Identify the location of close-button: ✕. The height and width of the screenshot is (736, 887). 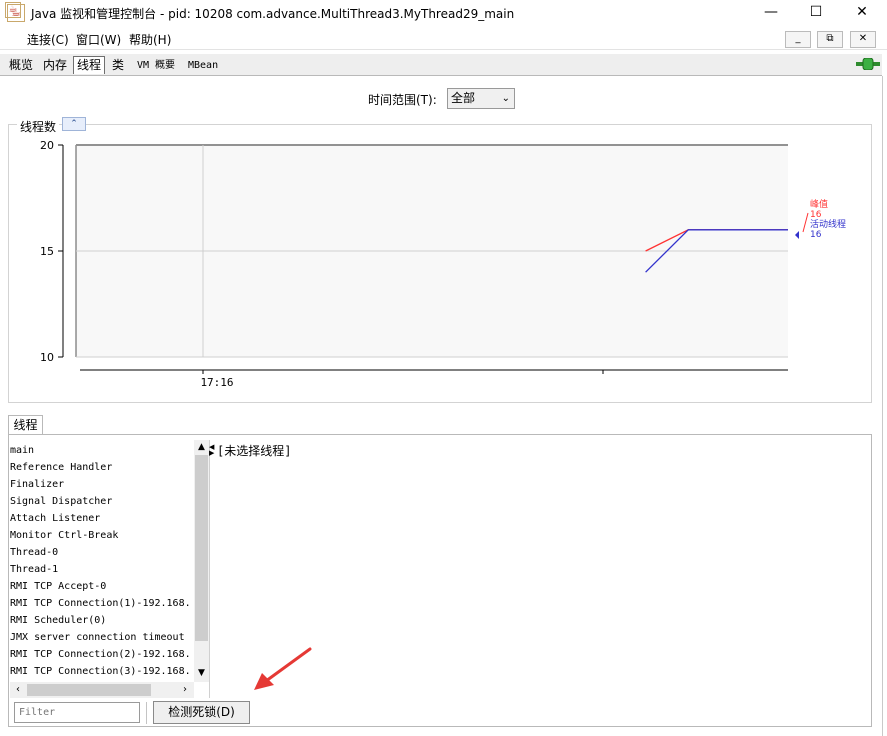
(862, 13).